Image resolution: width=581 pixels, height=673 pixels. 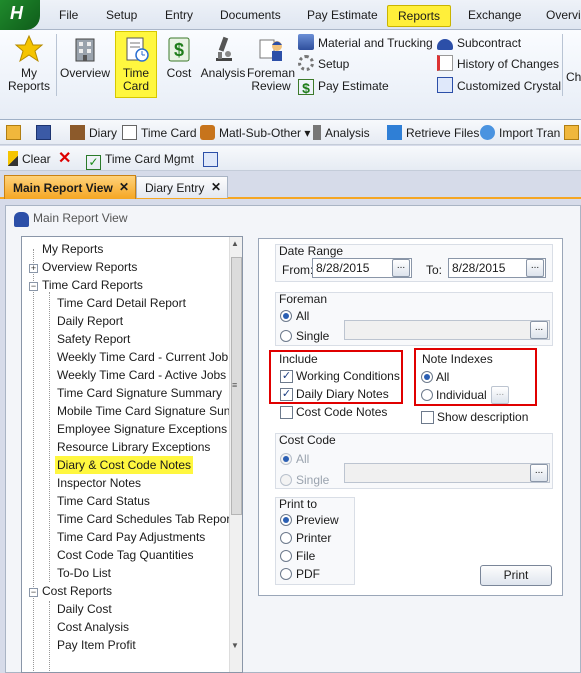 I want to click on tree-line, so click(x=33, y=460).